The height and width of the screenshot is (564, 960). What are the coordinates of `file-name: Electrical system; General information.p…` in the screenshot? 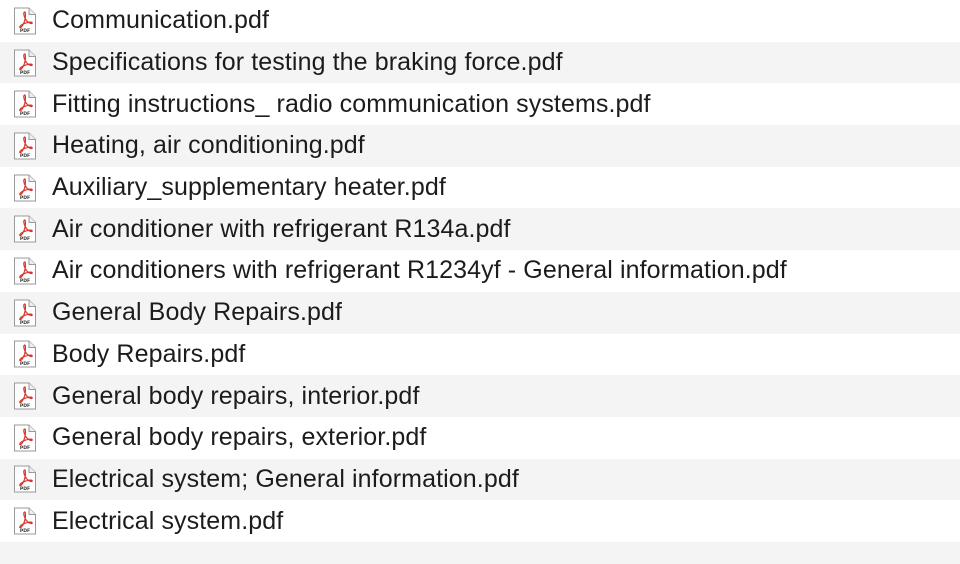 It's located at (285, 478).